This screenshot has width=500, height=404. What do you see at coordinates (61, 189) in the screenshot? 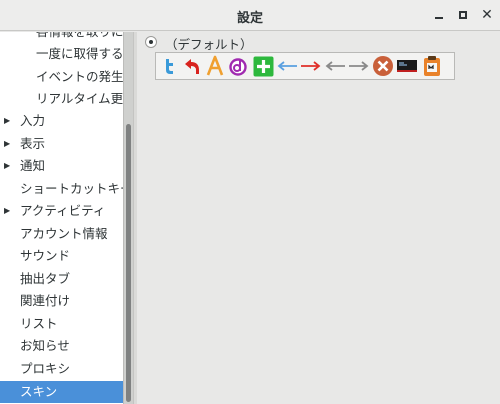
I see `sidebar-item-shortcut: ショートカットキー` at bounding box center [61, 189].